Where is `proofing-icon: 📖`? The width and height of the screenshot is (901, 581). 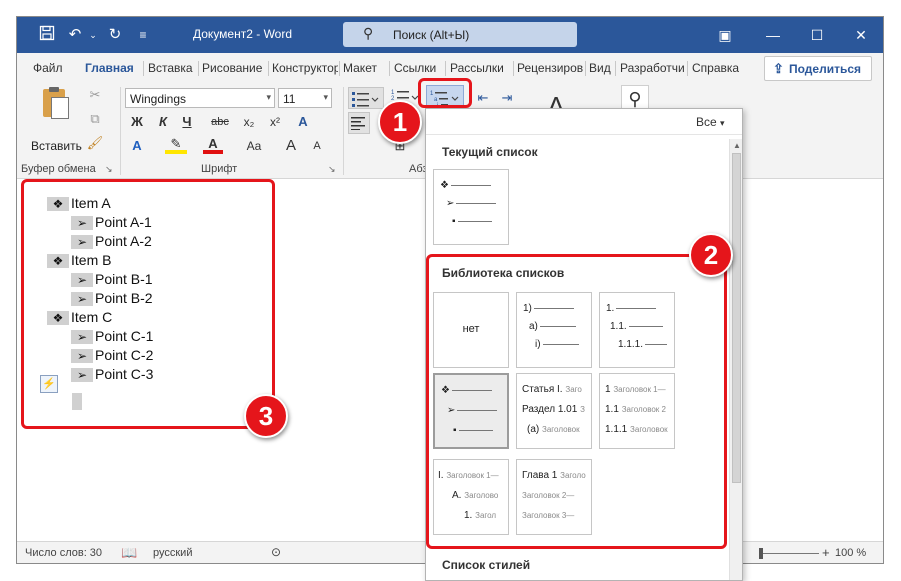
proofing-icon: 📖 is located at coordinates (129, 553).